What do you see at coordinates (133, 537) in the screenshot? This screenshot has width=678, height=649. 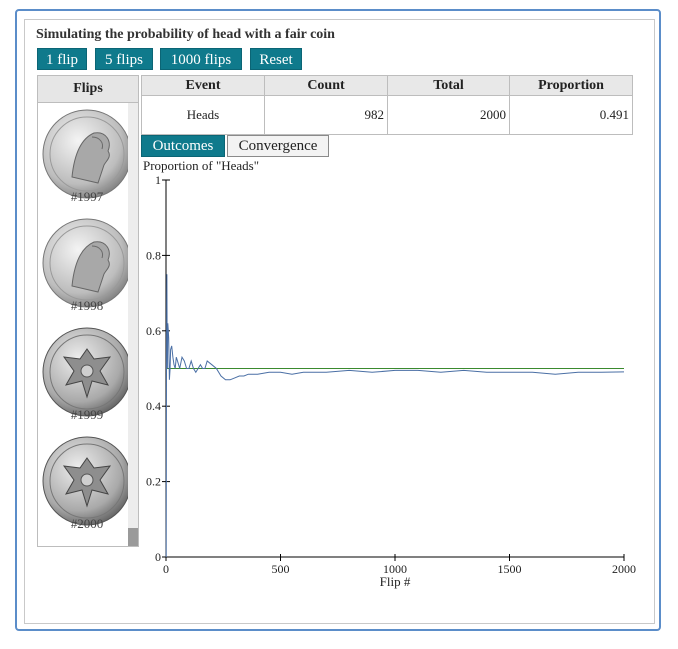 I see `flips-scrollbar-thumb` at bounding box center [133, 537].